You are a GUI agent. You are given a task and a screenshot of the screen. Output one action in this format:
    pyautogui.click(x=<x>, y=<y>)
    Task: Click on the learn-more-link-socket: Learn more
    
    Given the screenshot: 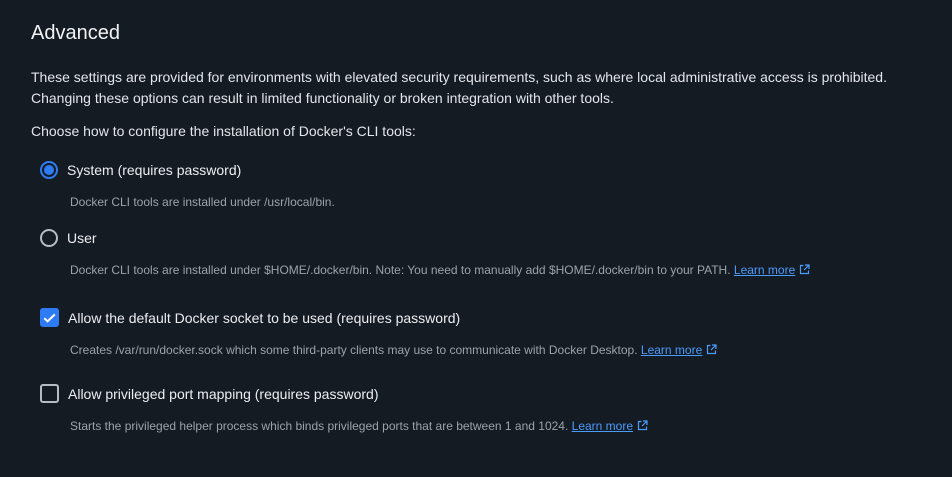 What is the action you would take?
    pyautogui.click(x=671, y=350)
    